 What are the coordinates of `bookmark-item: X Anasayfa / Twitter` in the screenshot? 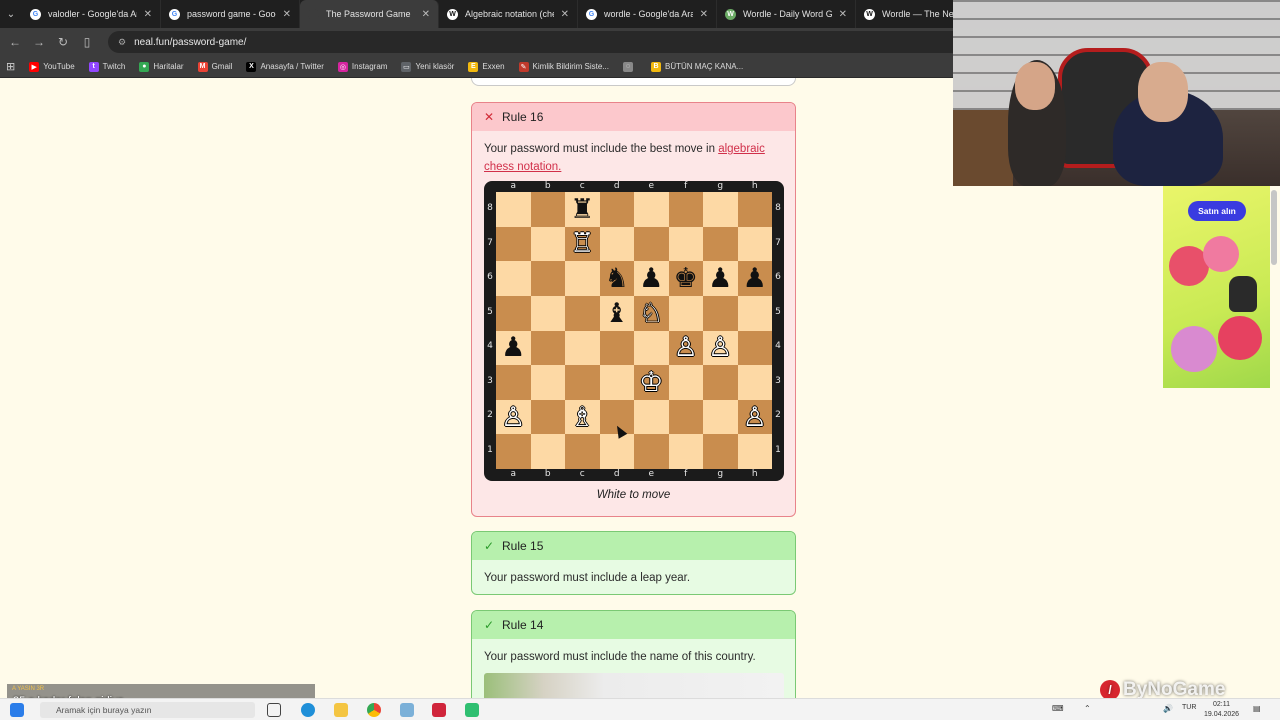 It's located at (285, 66).